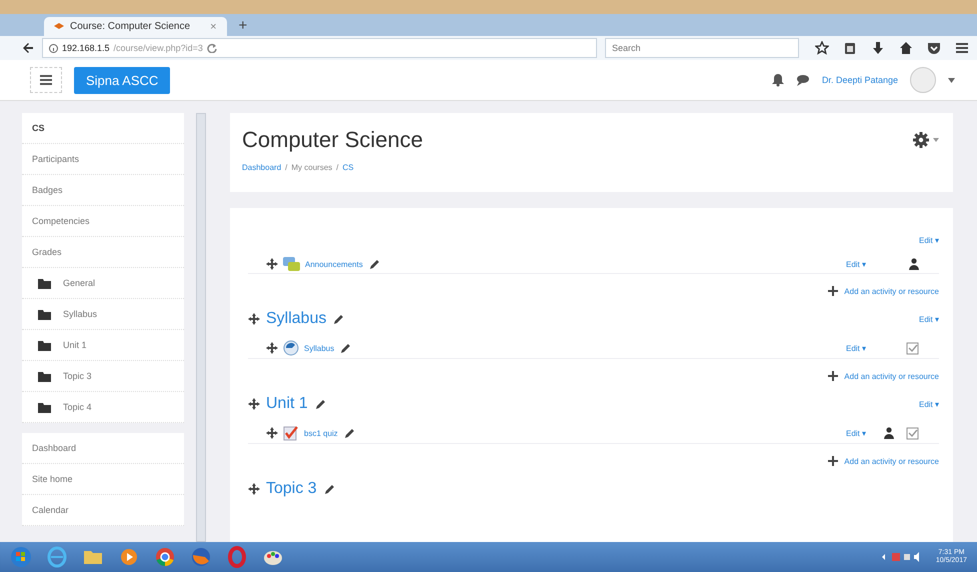  What do you see at coordinates (319, 348) in the screenshot?
I see `activity-link: Syllabus` at bounding box center [319, 348].